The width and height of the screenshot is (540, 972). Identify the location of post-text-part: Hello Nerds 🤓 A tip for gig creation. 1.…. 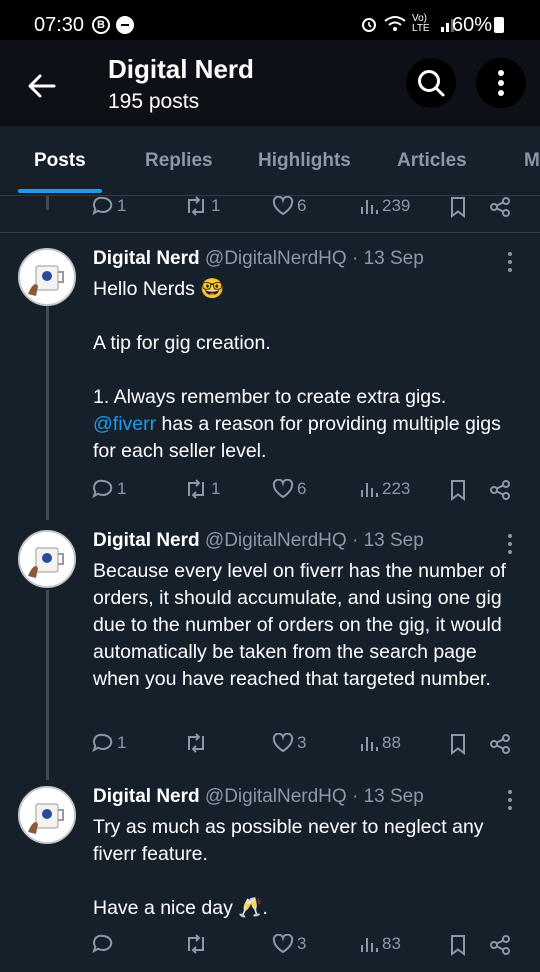
(270, 343).